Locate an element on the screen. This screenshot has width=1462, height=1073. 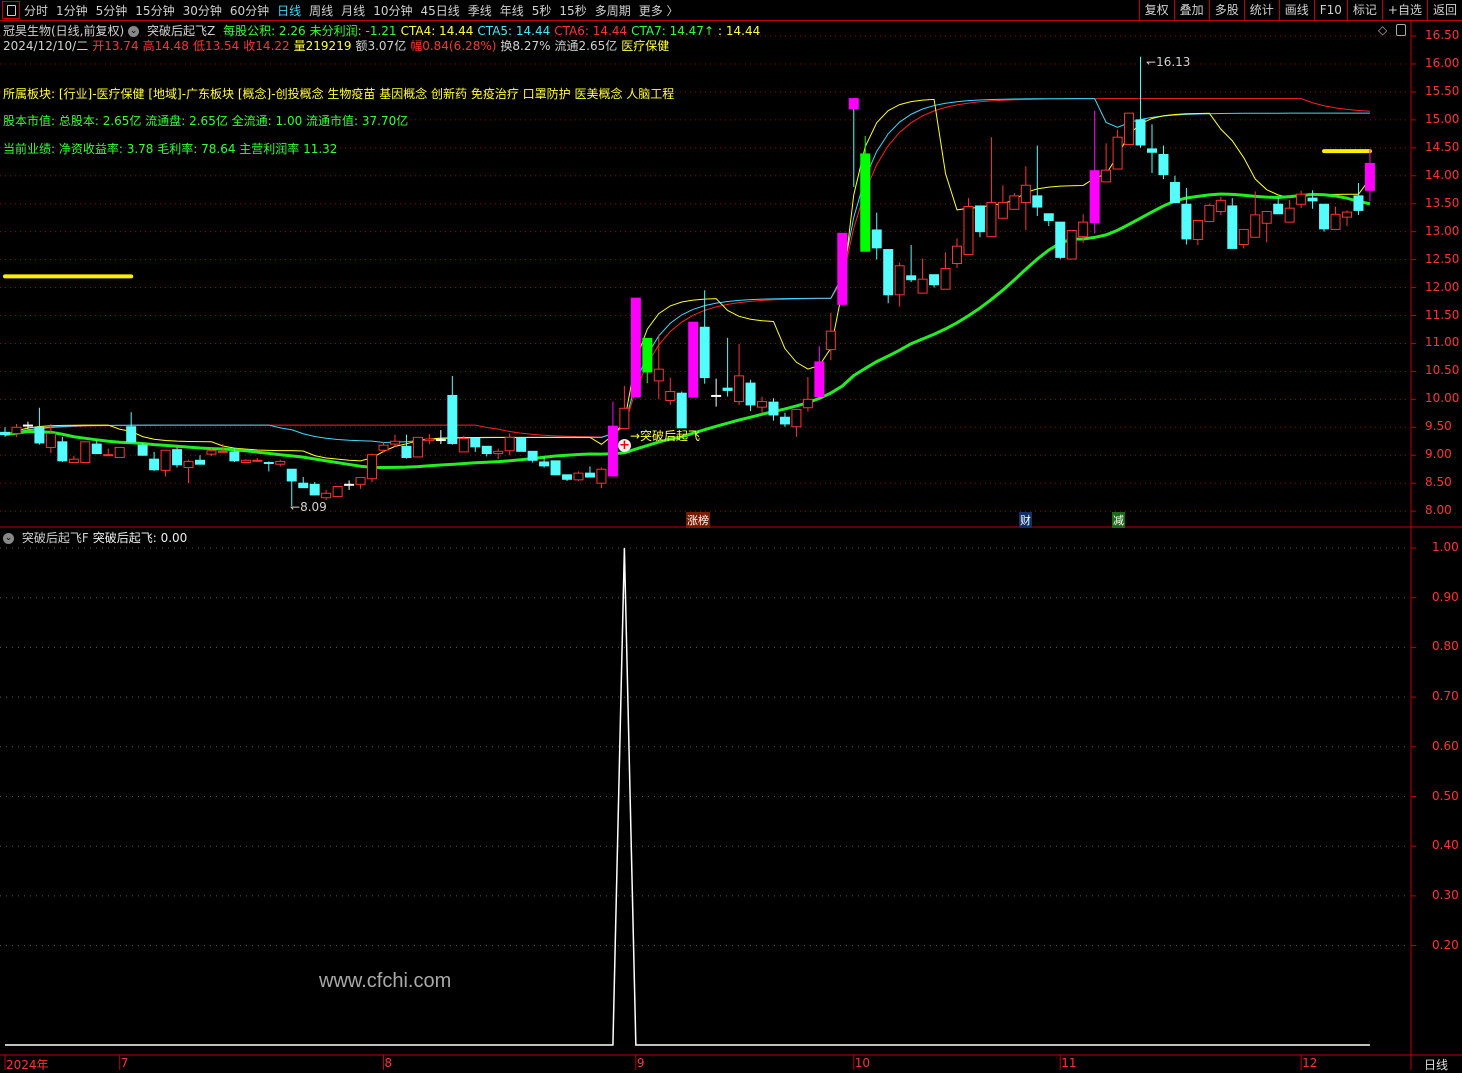
period-tab: 5分钟 is located at coordinates (112, 10).